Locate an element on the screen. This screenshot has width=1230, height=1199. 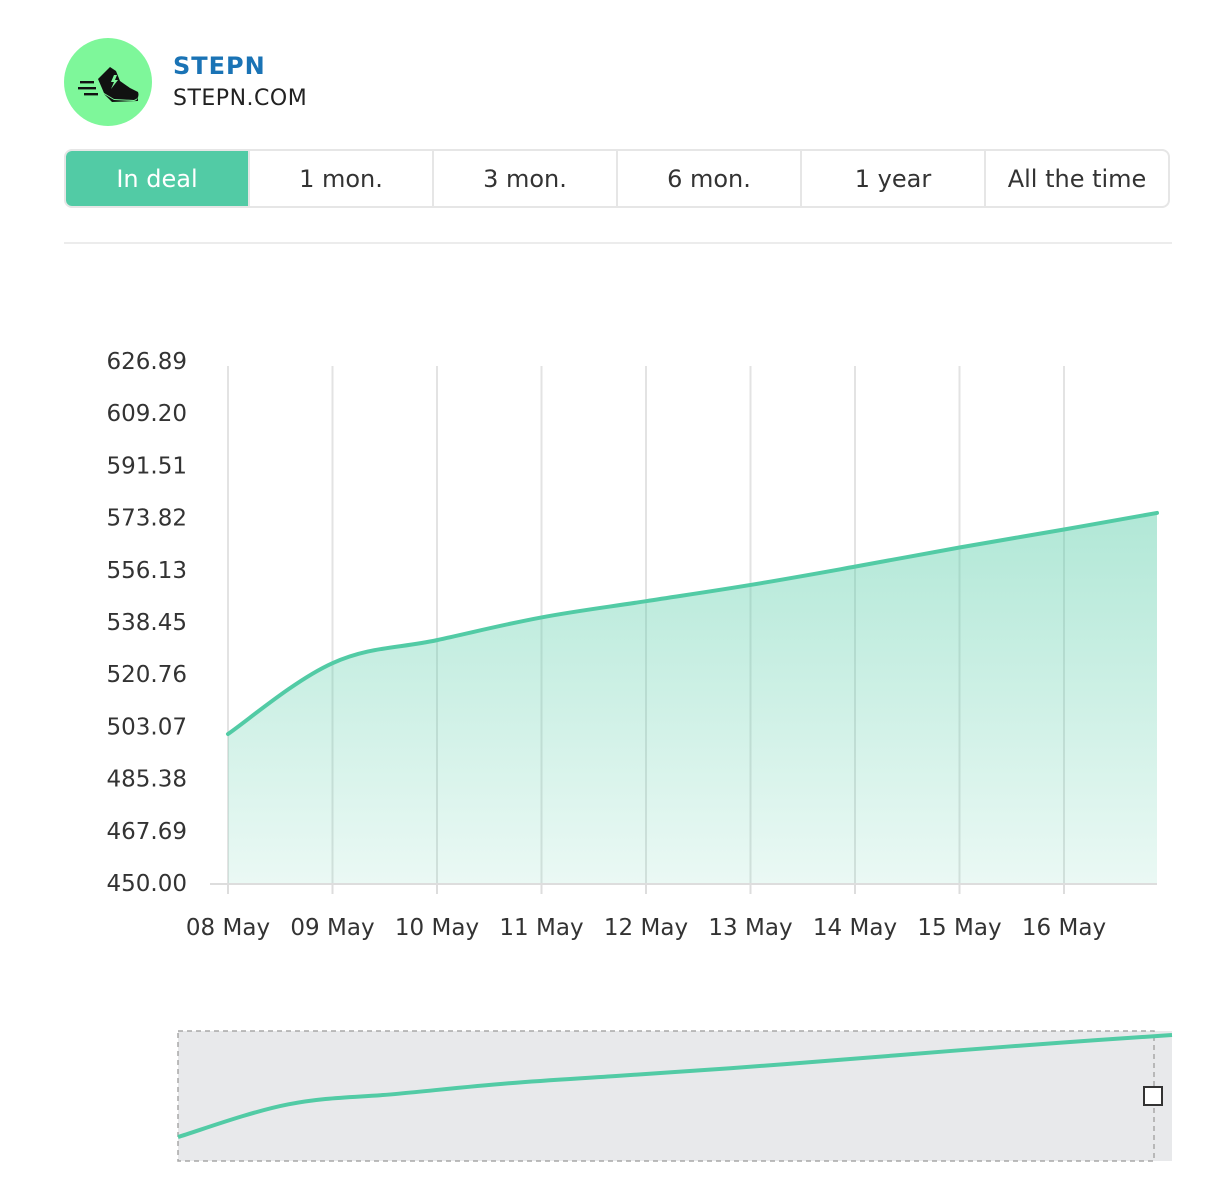
header: STEPN STEPN.COM is located at coordinates (364, 83).